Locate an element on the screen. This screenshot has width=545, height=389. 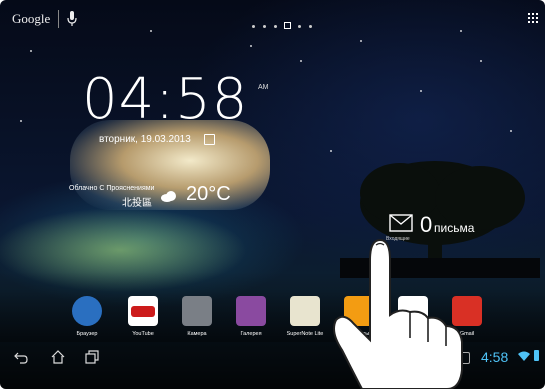
battery-icon is located at coordinates (536, 355).